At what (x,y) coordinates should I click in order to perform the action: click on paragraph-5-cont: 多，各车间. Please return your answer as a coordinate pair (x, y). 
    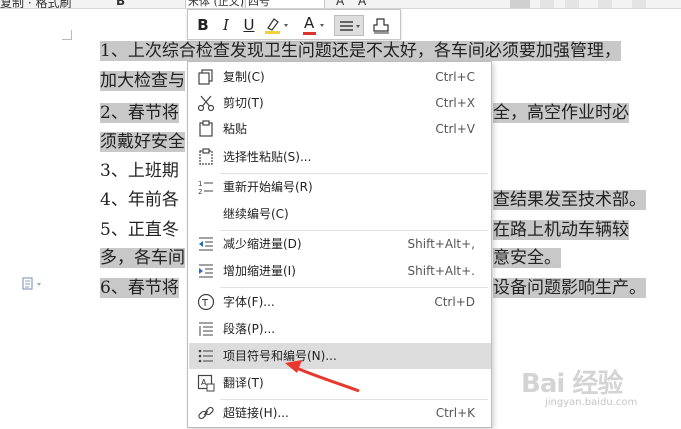
    Looking at the image, I should click on (142, 258).